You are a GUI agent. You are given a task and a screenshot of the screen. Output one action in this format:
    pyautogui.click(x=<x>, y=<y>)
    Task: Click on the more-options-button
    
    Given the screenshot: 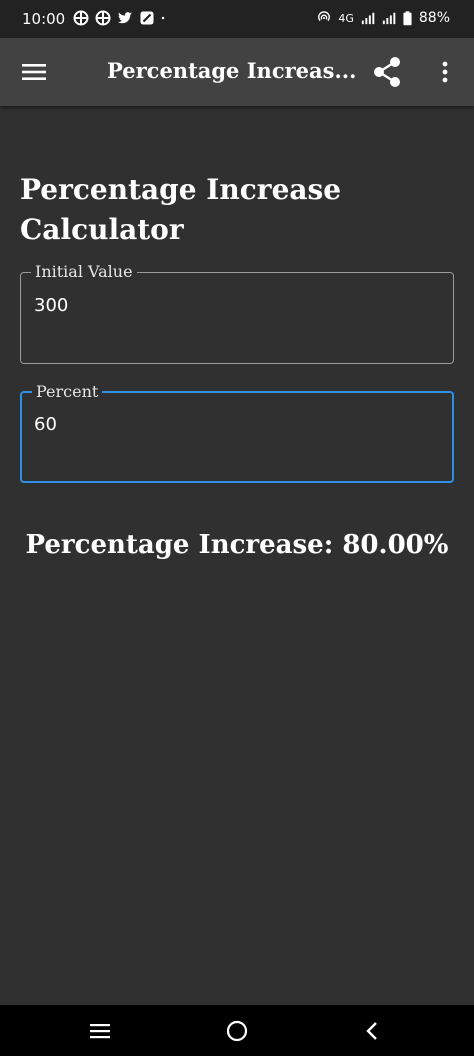 What is the action you would take?
    pyautogui.click(x=445, y=72)
    